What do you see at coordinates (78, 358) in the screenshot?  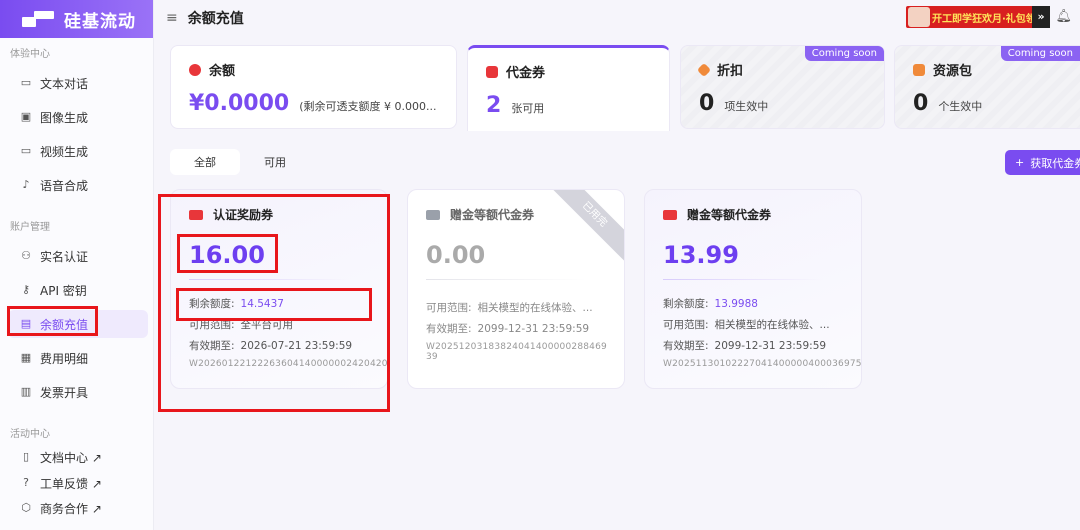 I see `sidebar-item-billing: ▦ 费用明细` at bounding box center [78, 358].